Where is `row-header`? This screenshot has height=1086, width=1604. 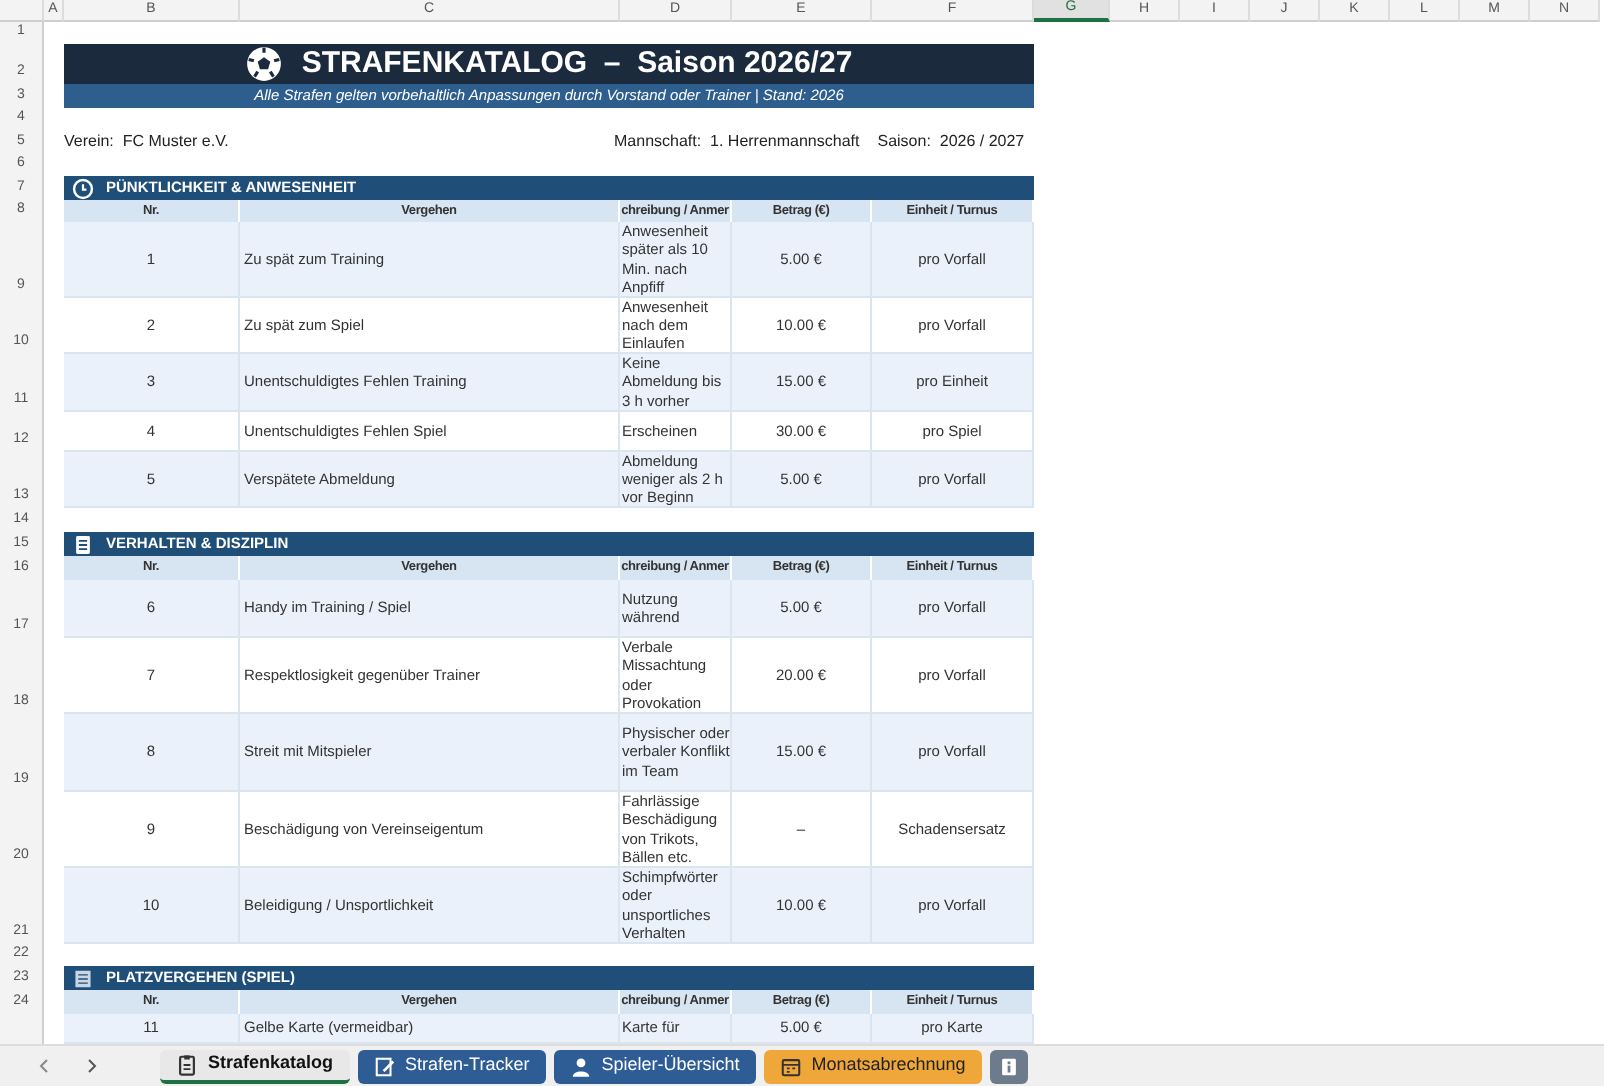 row-header is located at coordinates (22, 1029).